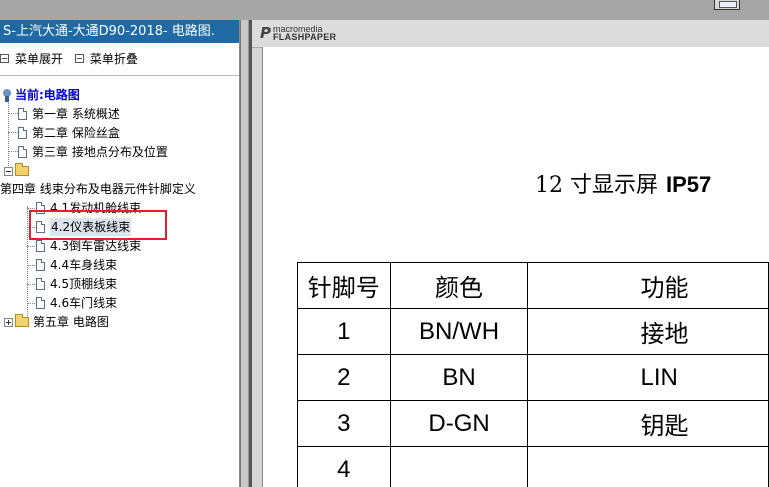 This screenshot has width=769, height=487. I want to click on page-title: 12 寸显示屏 IP57, so click(623, 183).